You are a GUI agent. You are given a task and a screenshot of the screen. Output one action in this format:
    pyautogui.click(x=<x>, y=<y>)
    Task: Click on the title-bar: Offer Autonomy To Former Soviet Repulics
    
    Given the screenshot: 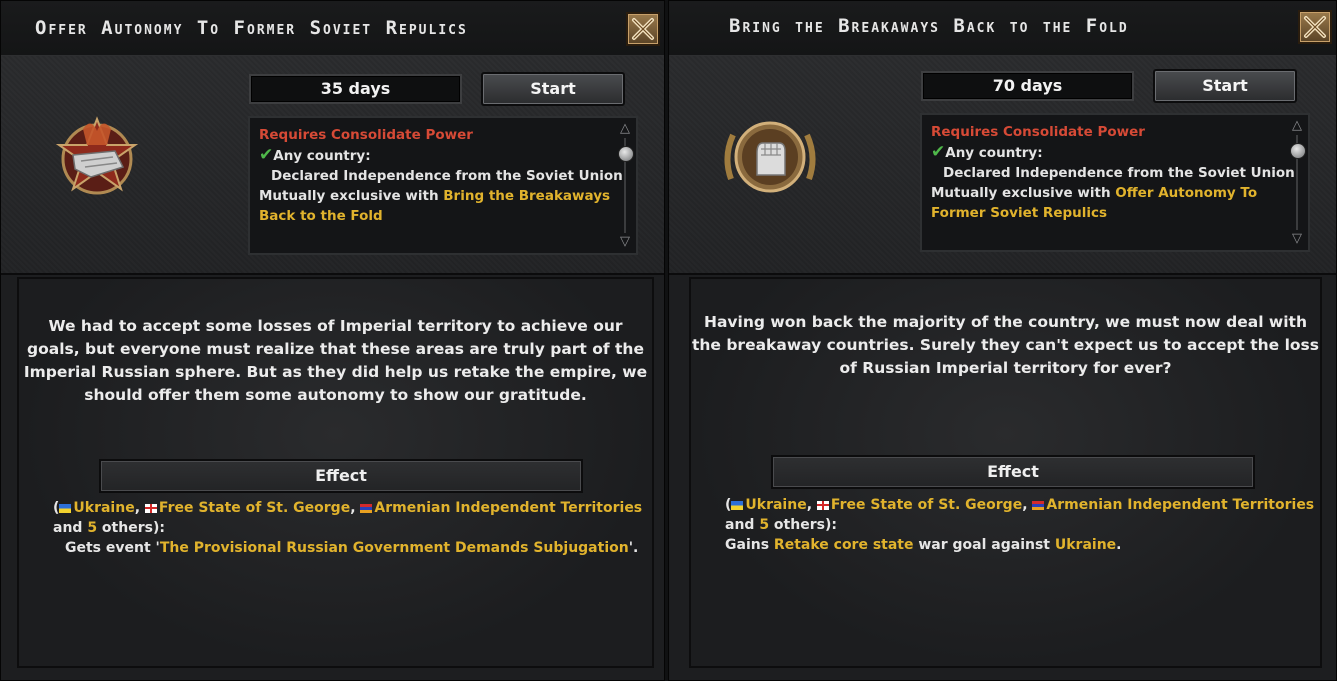 What is the action you would take?
    pyautogui.click(x=332, y=28)
    